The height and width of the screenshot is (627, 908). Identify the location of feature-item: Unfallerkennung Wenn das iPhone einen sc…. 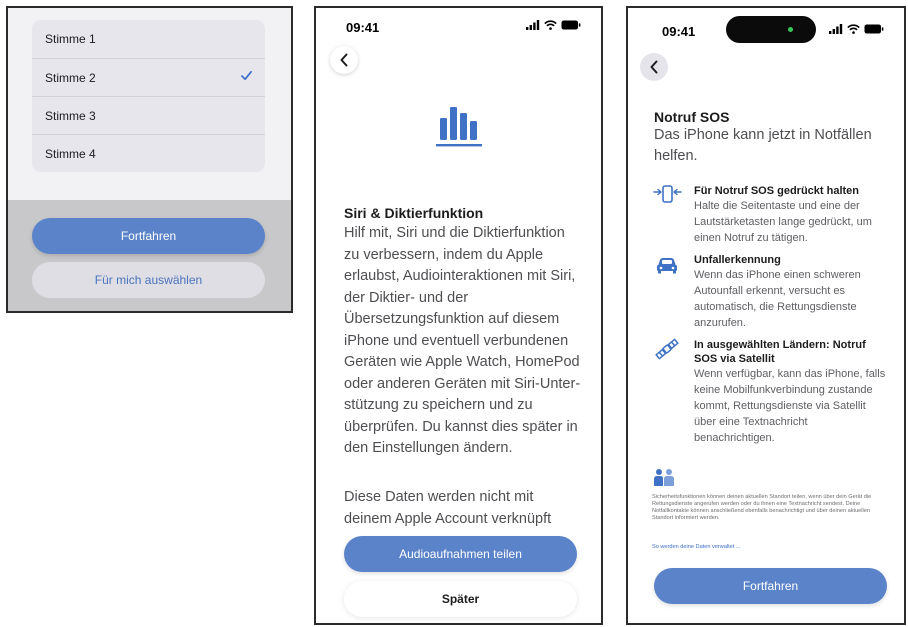
(770, 292).